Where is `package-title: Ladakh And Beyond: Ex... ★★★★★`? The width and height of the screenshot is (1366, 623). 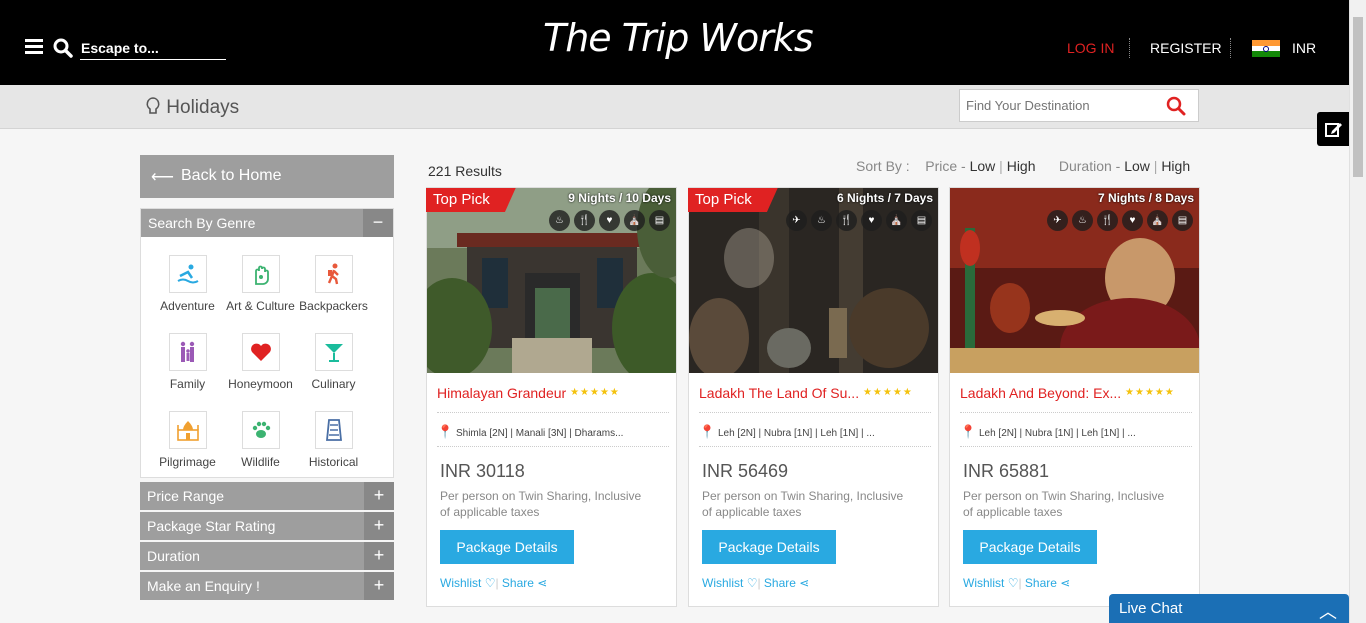 package-title: Ladakh And Beyond: Ex... ★★★★★ is located at coordinates (1076, 399).